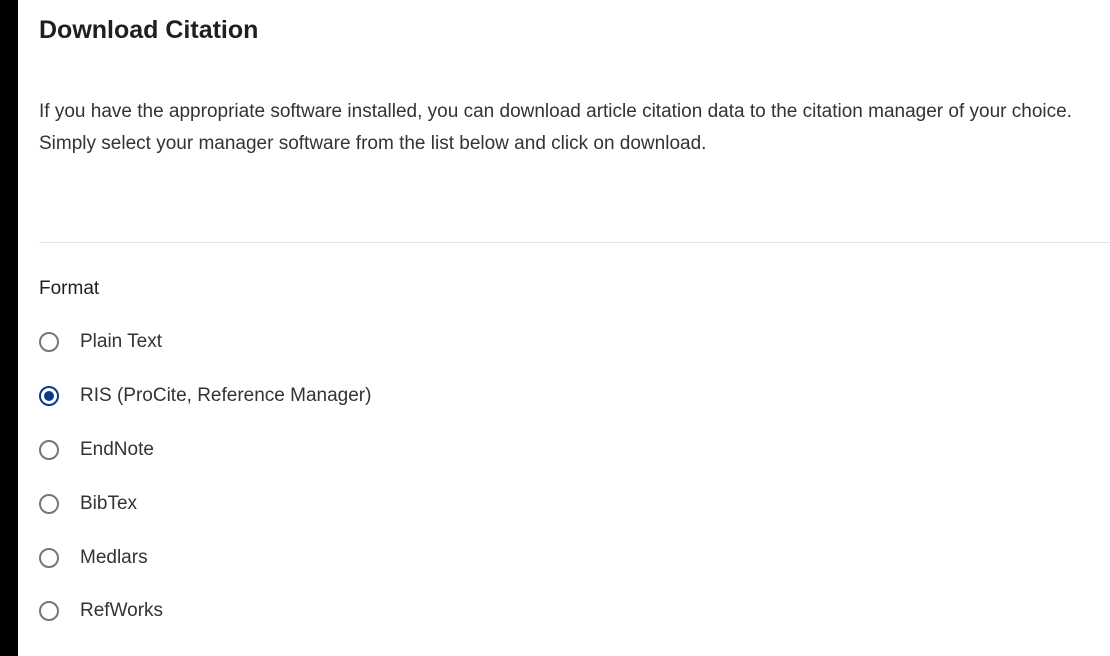 Image resolution: width=1110 pixels, height=656 pixels. I want to click on format-option-refworks: RefWorks, so click(101, 611).